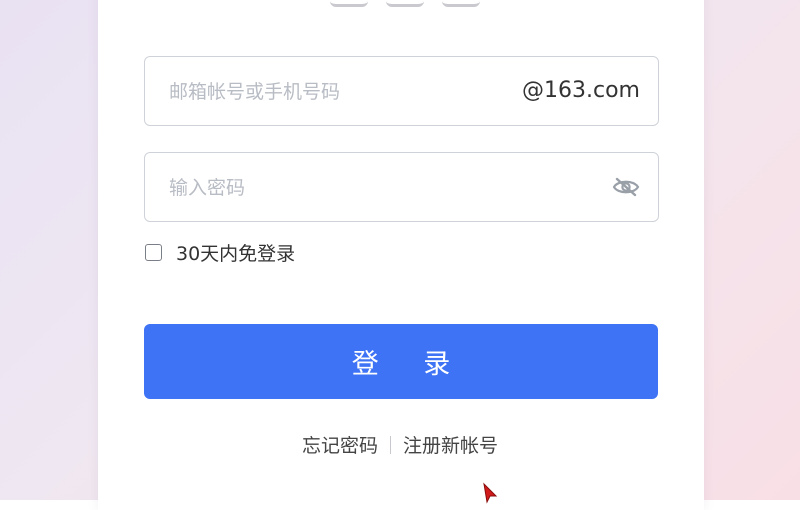  What do you see at coordinates (626, 187) in the screenshot?
I see `eye-slash-icon` at bounding box center [626, 187].